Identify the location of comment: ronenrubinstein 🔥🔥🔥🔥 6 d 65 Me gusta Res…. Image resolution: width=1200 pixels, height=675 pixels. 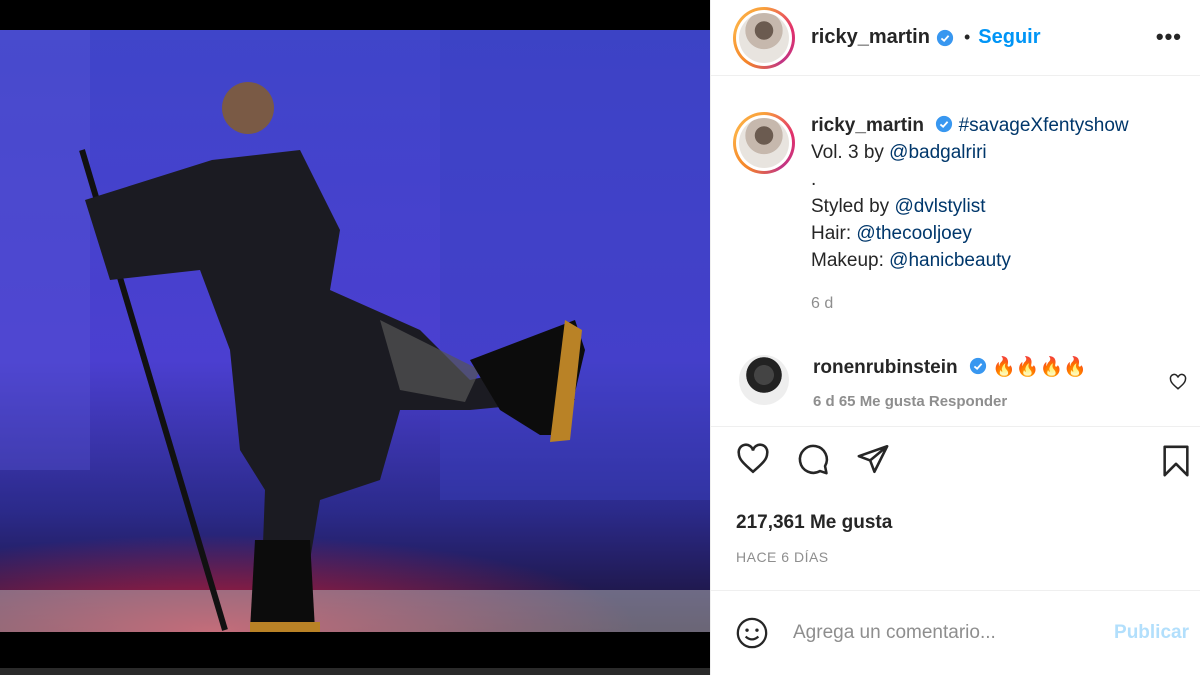
(963, 382).